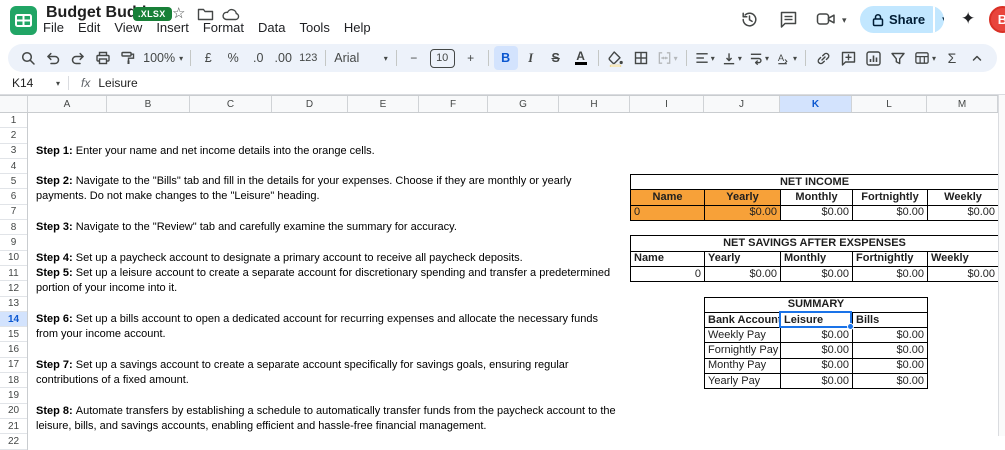  I want to click on functions-button: Σ, so click(952, 58).